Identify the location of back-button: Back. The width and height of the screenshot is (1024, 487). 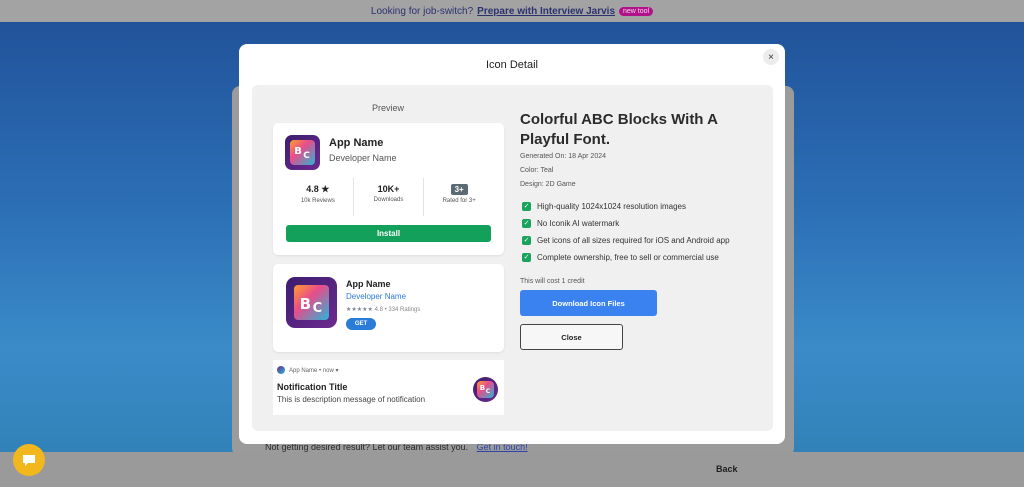
(727, 469).